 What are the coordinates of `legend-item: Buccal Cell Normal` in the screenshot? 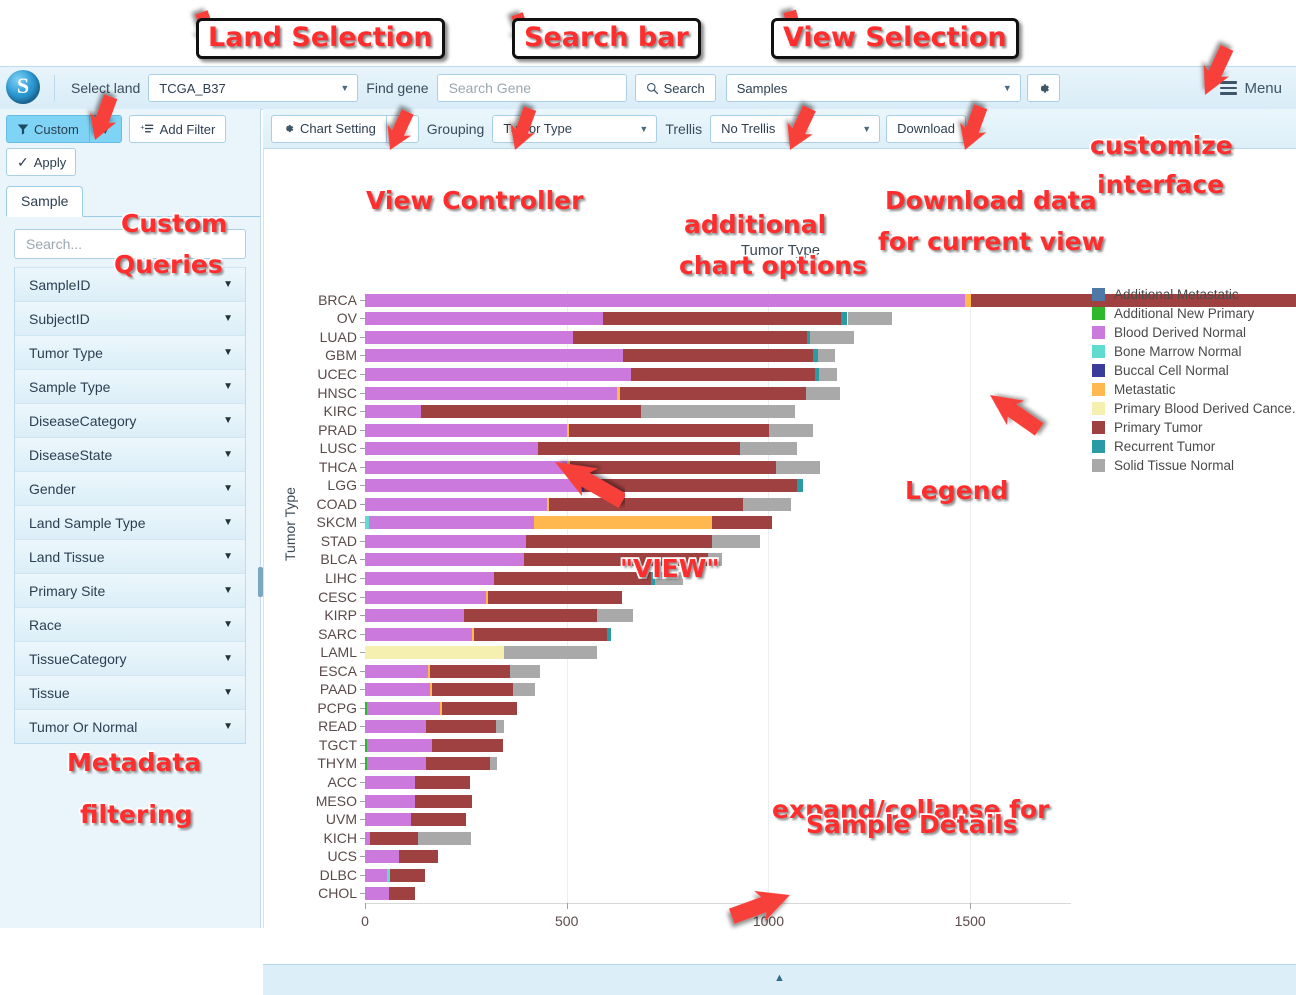 It's located at (1194, 370).